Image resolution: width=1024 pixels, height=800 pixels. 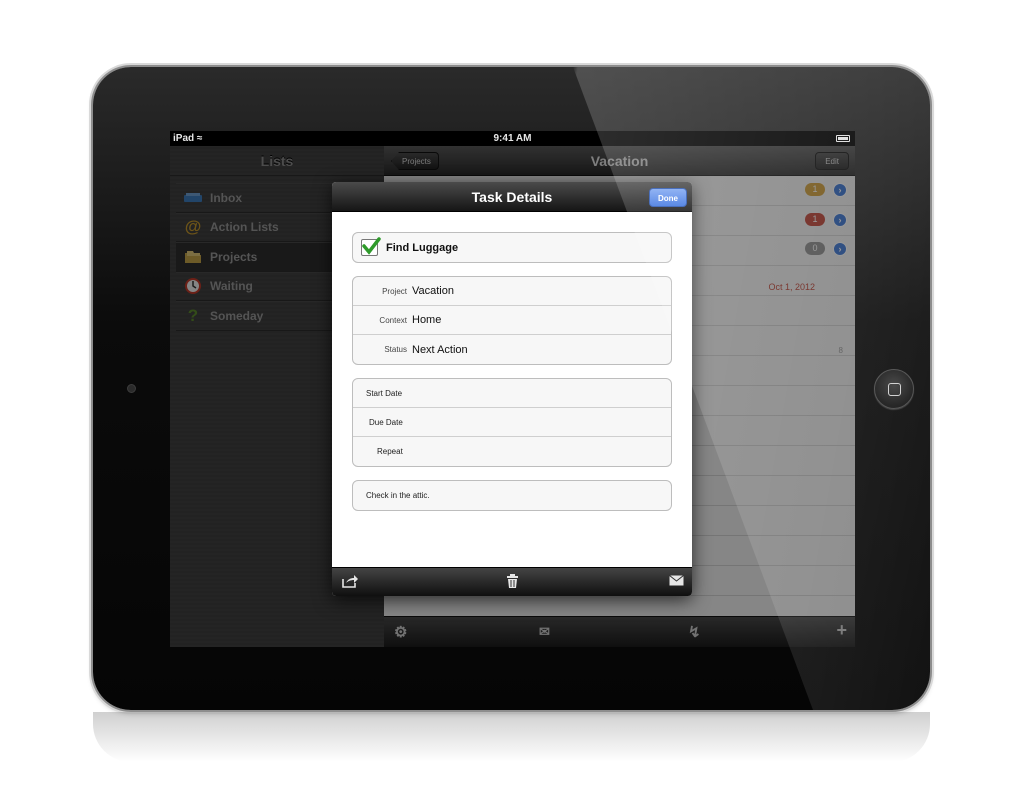 I want to click on field-label: Due Date, so click(x=386, y=422).